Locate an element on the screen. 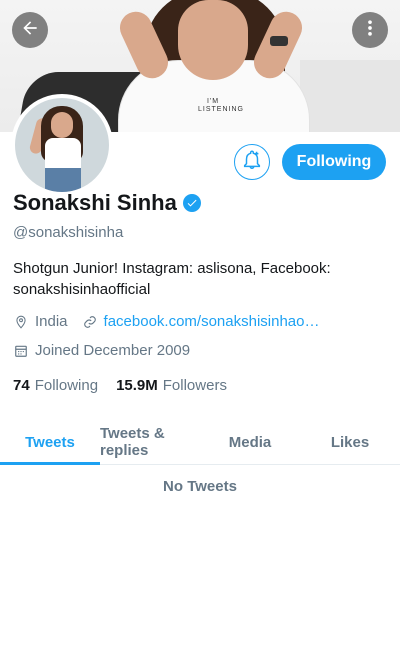 This screenshot has height=650, width=400. arrow-left-icon is located at coordinates (30, 30).